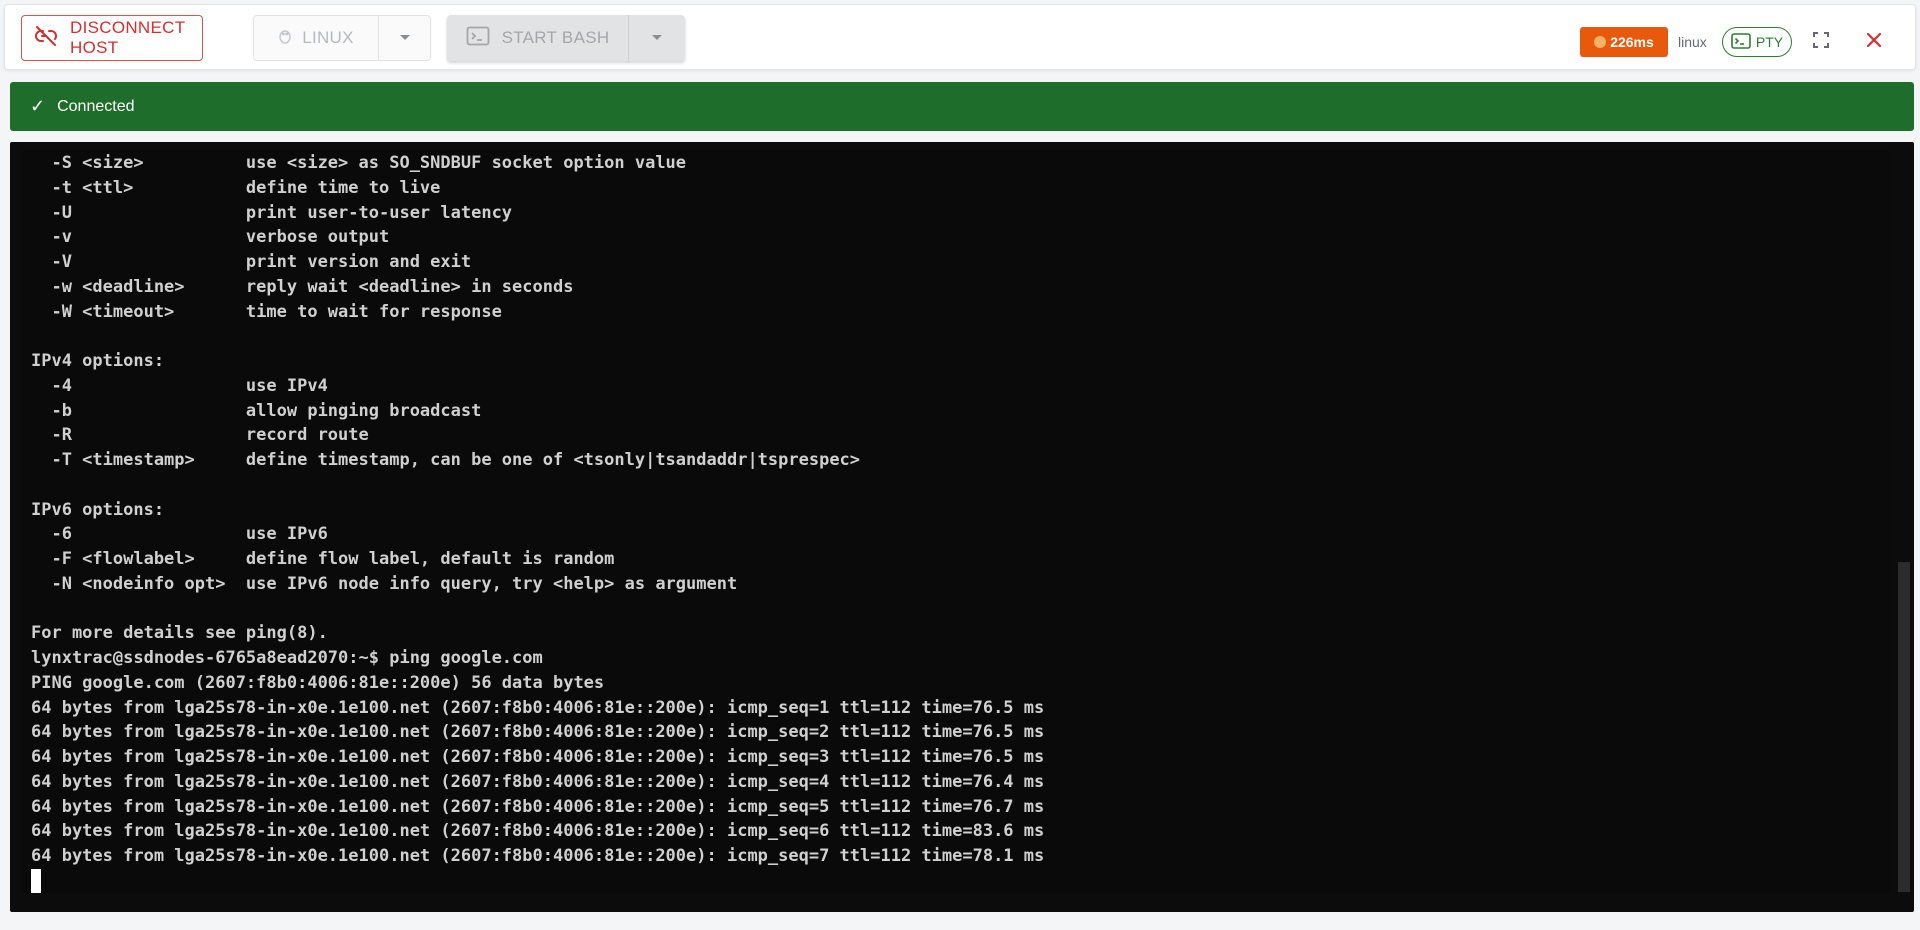 The height and width of the screenshot is (930, 1920). Describe the element at coordinates (285, 38) in the screenshot. I see `linux-tux-icon` at that location.